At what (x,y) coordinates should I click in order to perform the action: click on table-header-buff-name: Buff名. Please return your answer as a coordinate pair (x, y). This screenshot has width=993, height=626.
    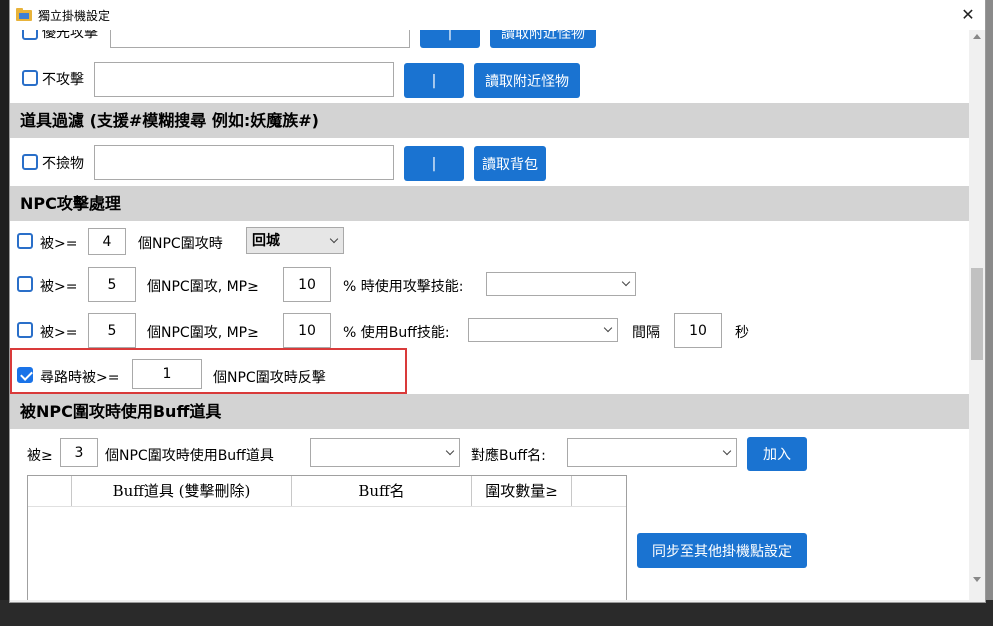
    Looking at the image, I should click on (382, 491).